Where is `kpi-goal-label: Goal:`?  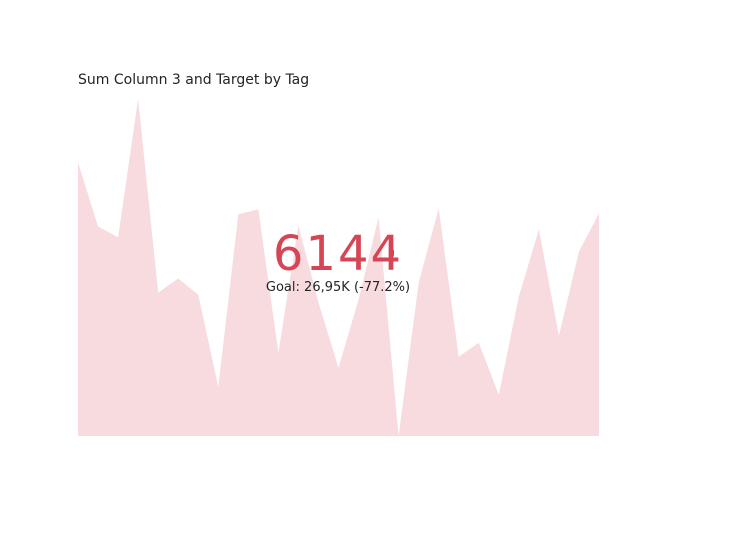
kpi-goal-label: Goal: is located at coordinates (282, 287).